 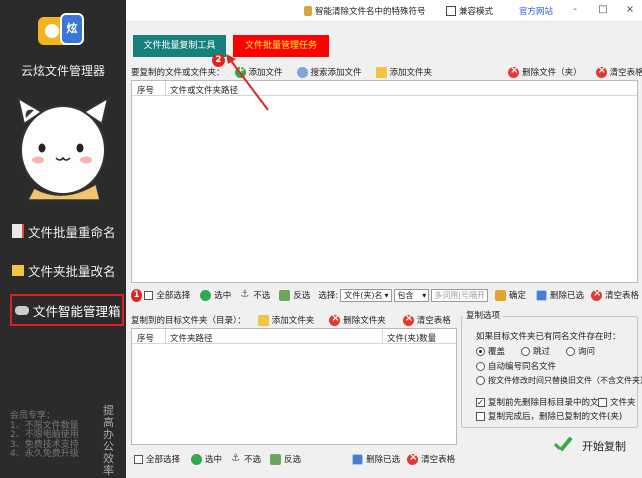 I want to click on compat-mode-checkbox: 兼容模式, so click(x=469, y=11).